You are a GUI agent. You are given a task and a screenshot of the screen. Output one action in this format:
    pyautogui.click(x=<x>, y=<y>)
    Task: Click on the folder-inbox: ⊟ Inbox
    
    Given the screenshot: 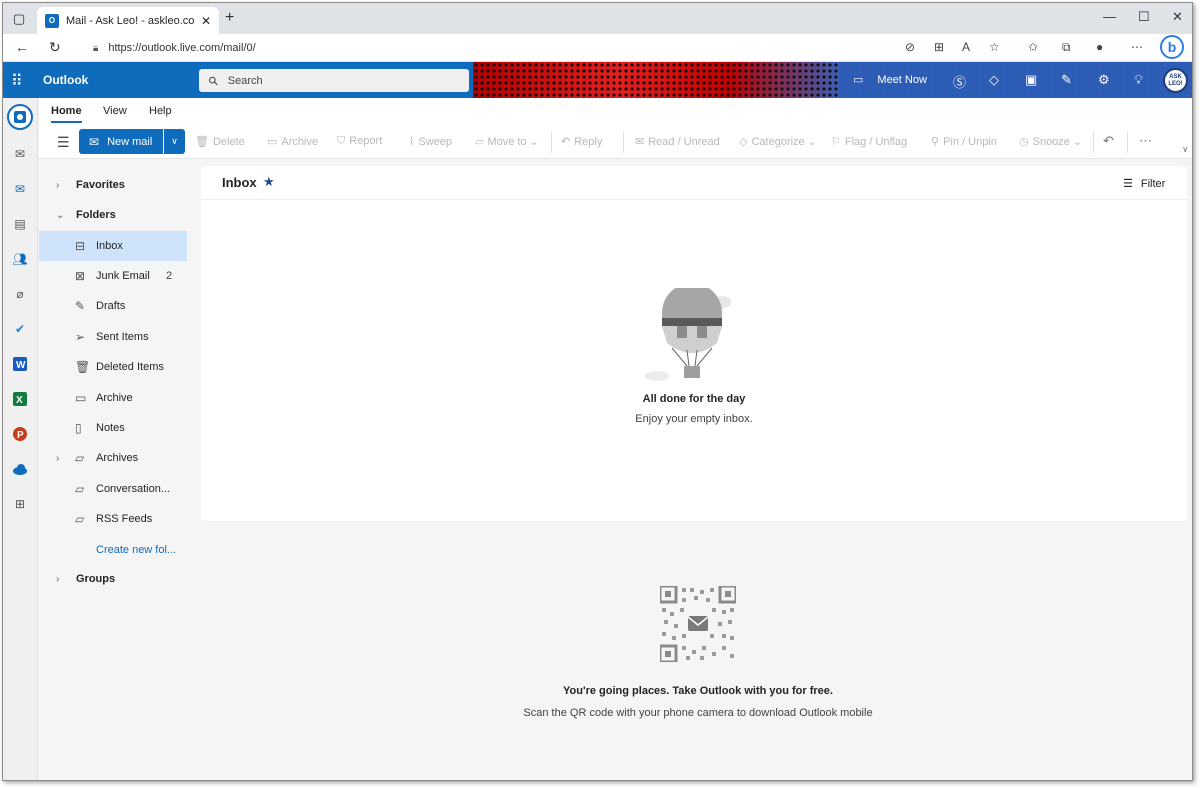 What is the action you would take?
    pyautogui.click(x=113, y=246)
    